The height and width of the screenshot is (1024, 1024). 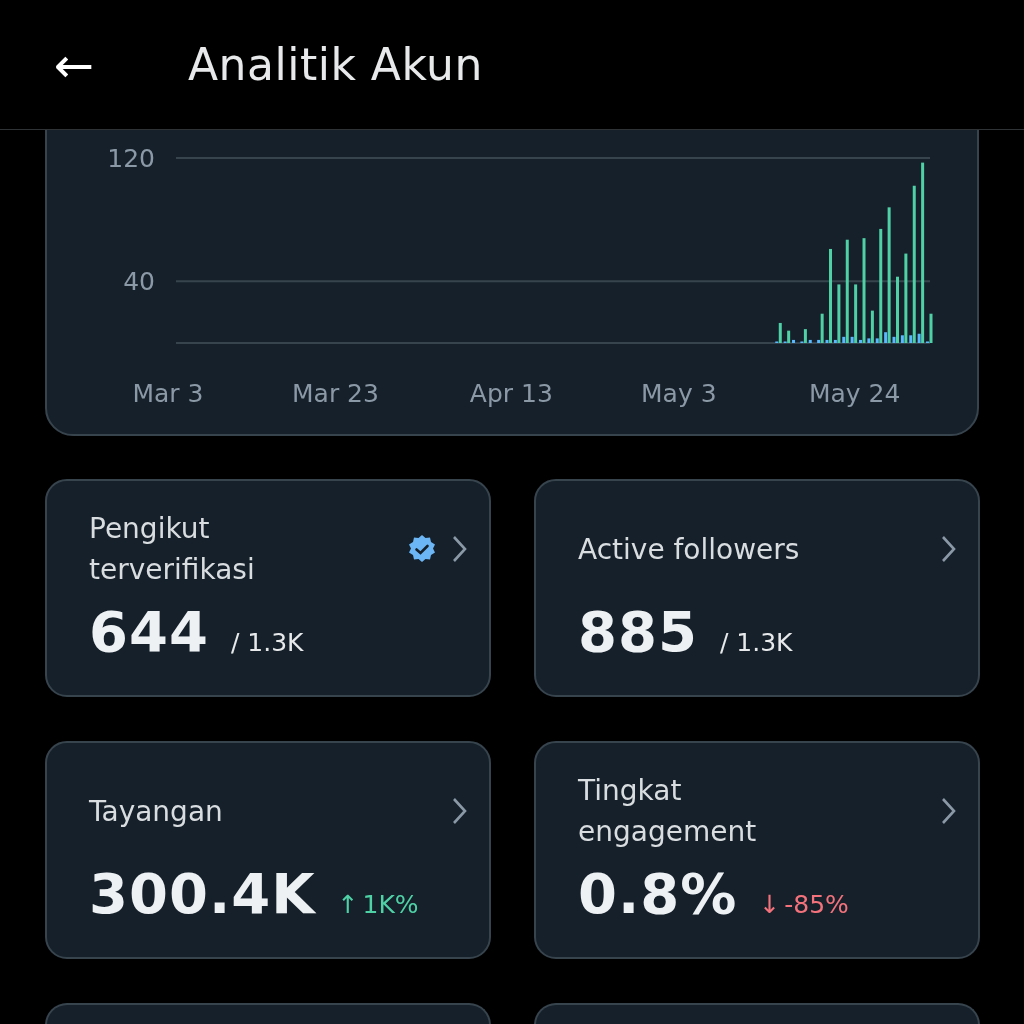 I want to click on stat-value: 0.8%, so click(x=658, y=893).